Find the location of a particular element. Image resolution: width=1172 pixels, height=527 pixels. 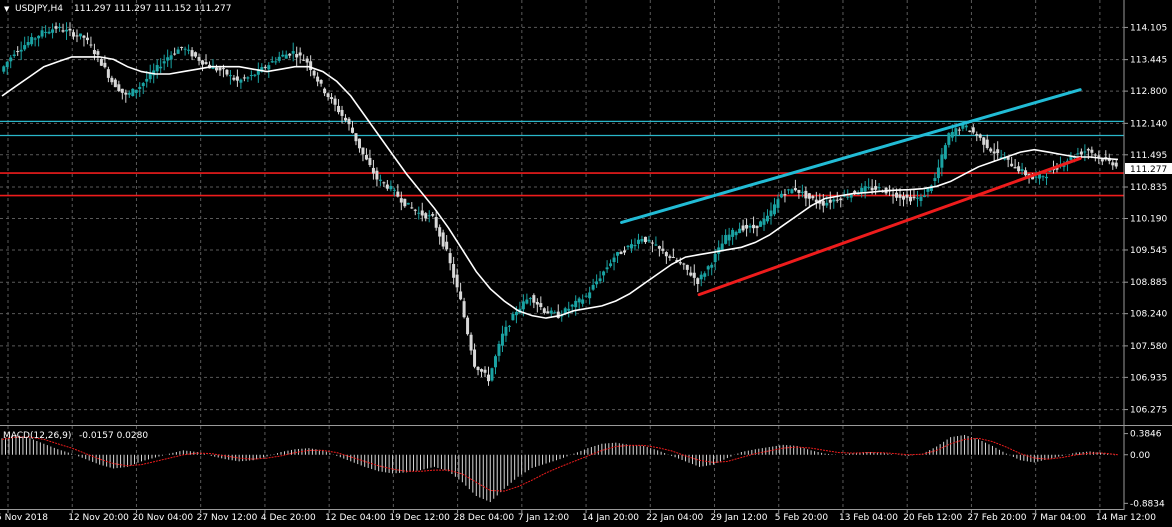

ohlc-values: 111.297 111.297 111.152 111.277 is located at coordinates (152, 9).